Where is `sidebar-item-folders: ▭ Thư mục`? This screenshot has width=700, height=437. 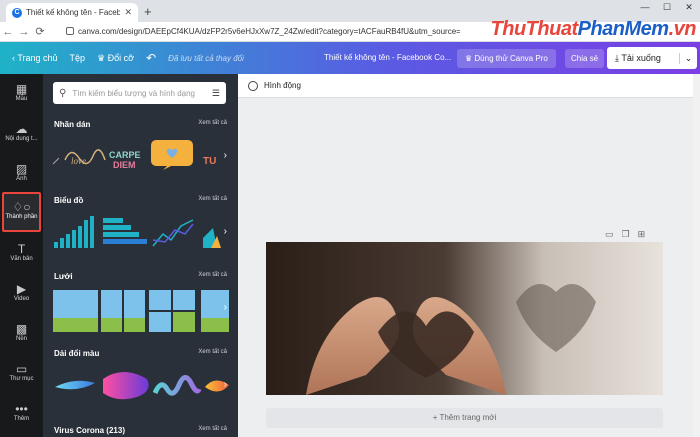 sidebar-item-folders: ▭ Thư mục is located at coordinates (21, 372).